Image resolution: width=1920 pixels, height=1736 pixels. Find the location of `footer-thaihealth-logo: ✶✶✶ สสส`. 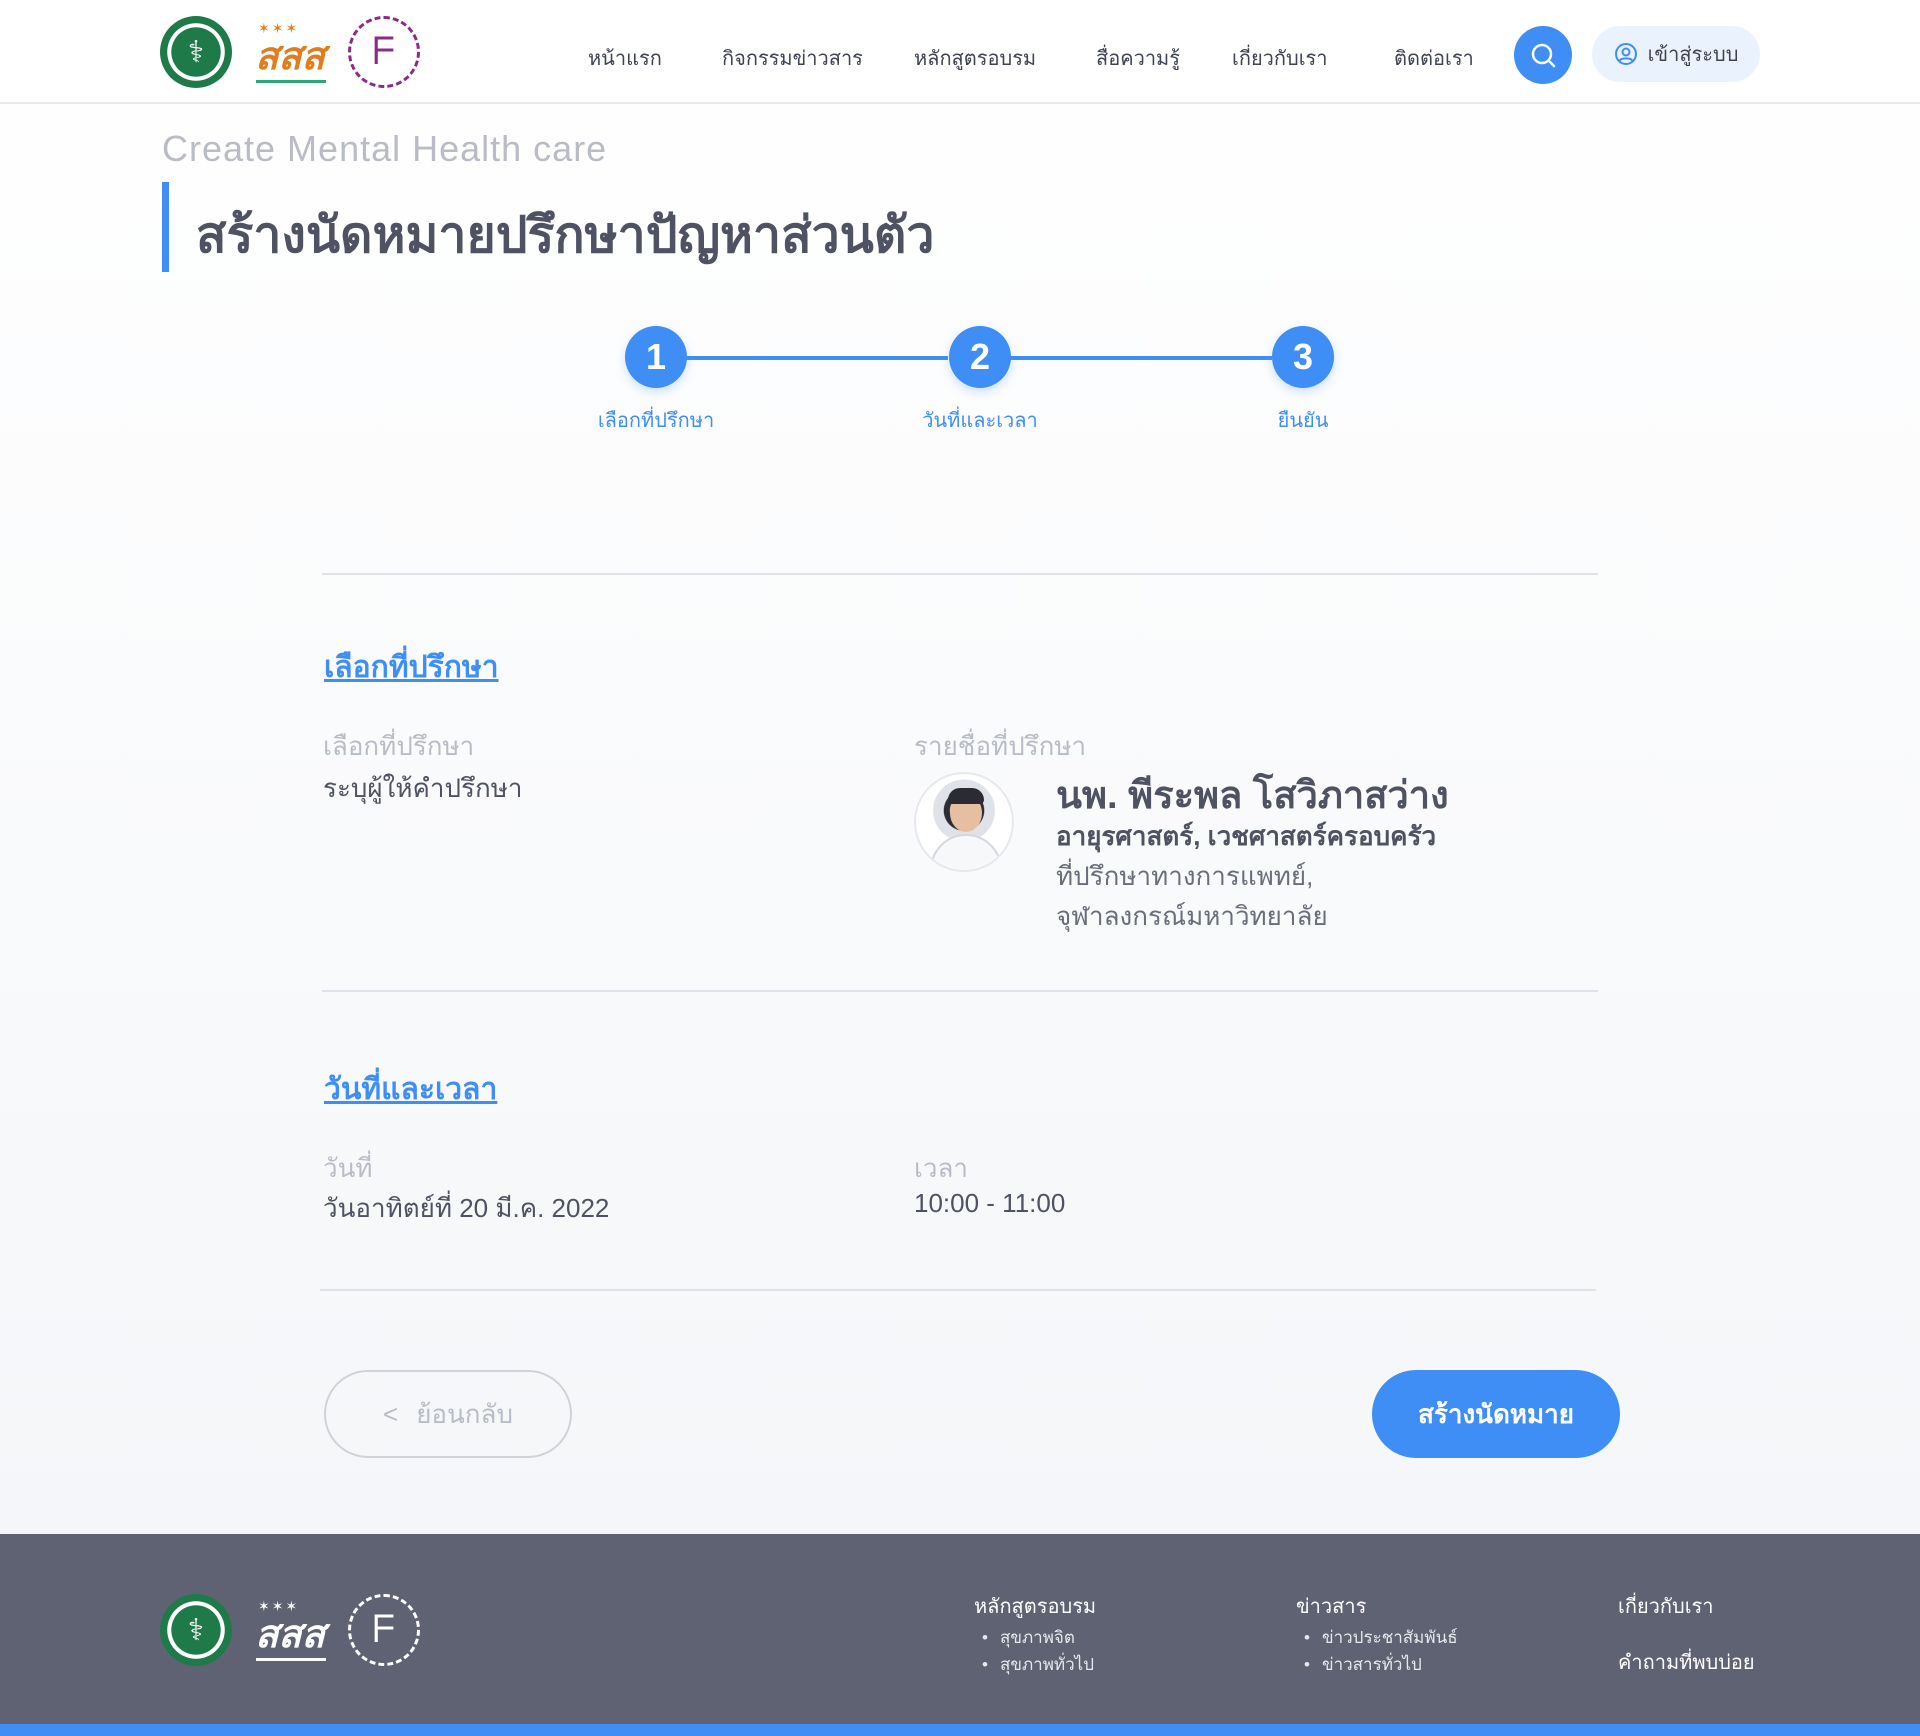

footer-thaihealth-logo: ✶✶✶ สสส is located at coordinates (290, 1630).